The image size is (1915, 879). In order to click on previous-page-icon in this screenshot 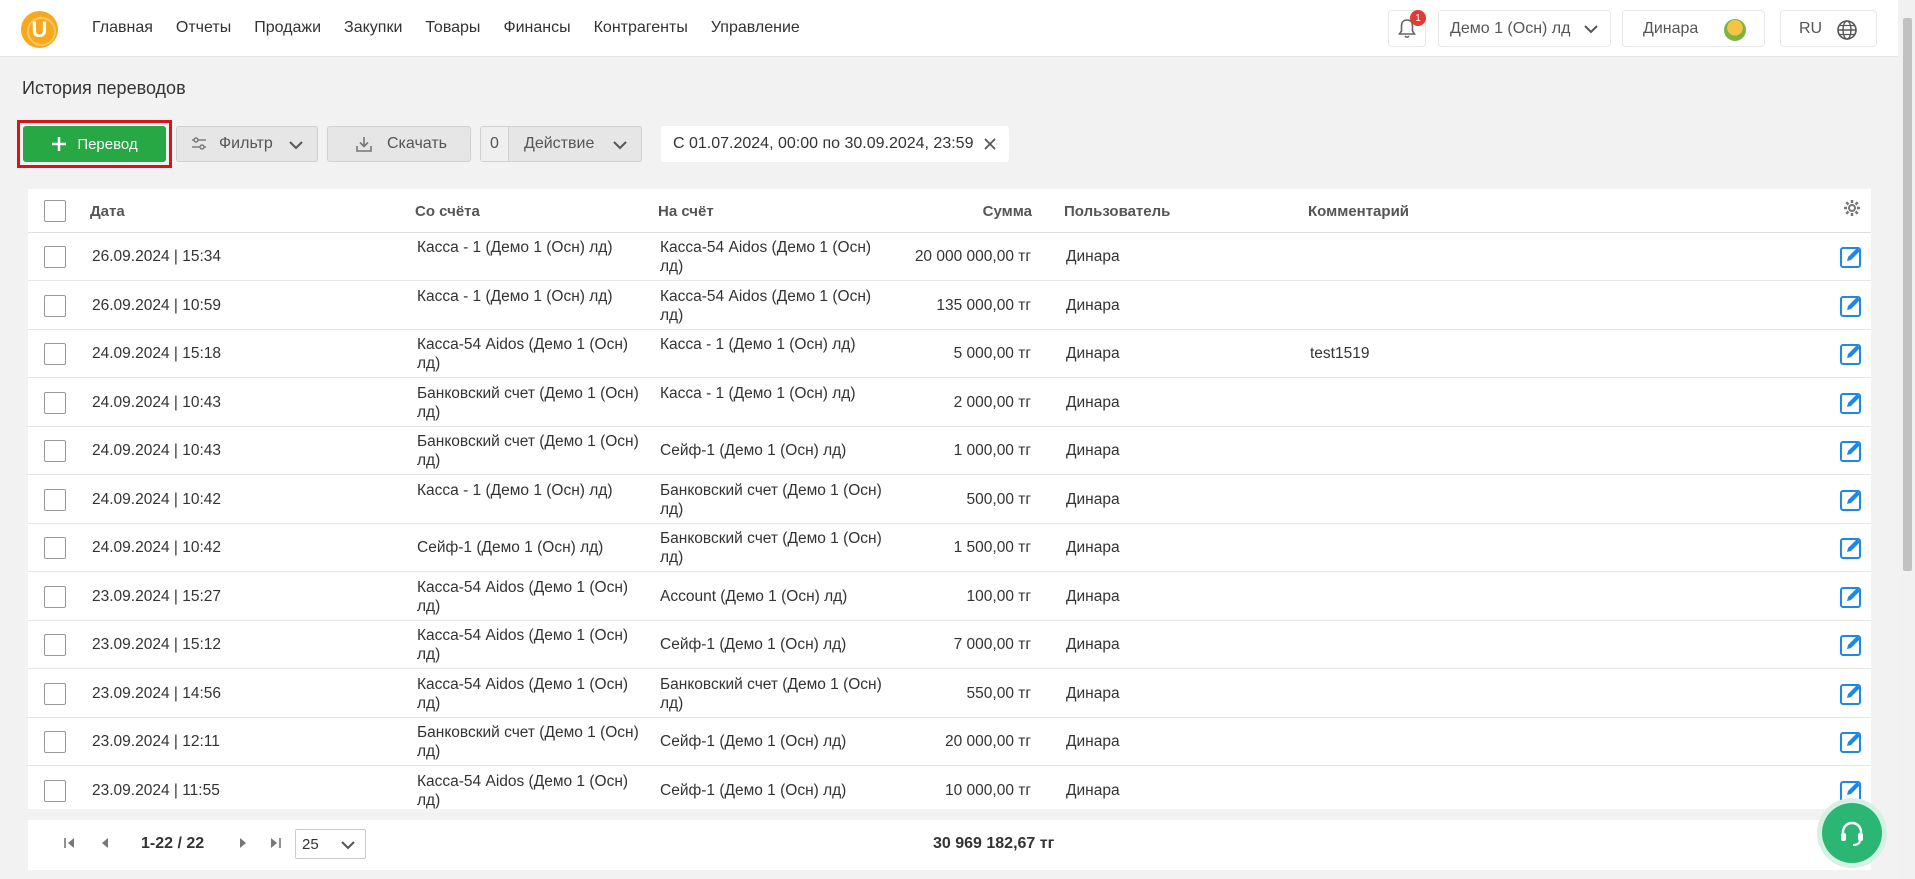, I will do `click(105, 843)`.